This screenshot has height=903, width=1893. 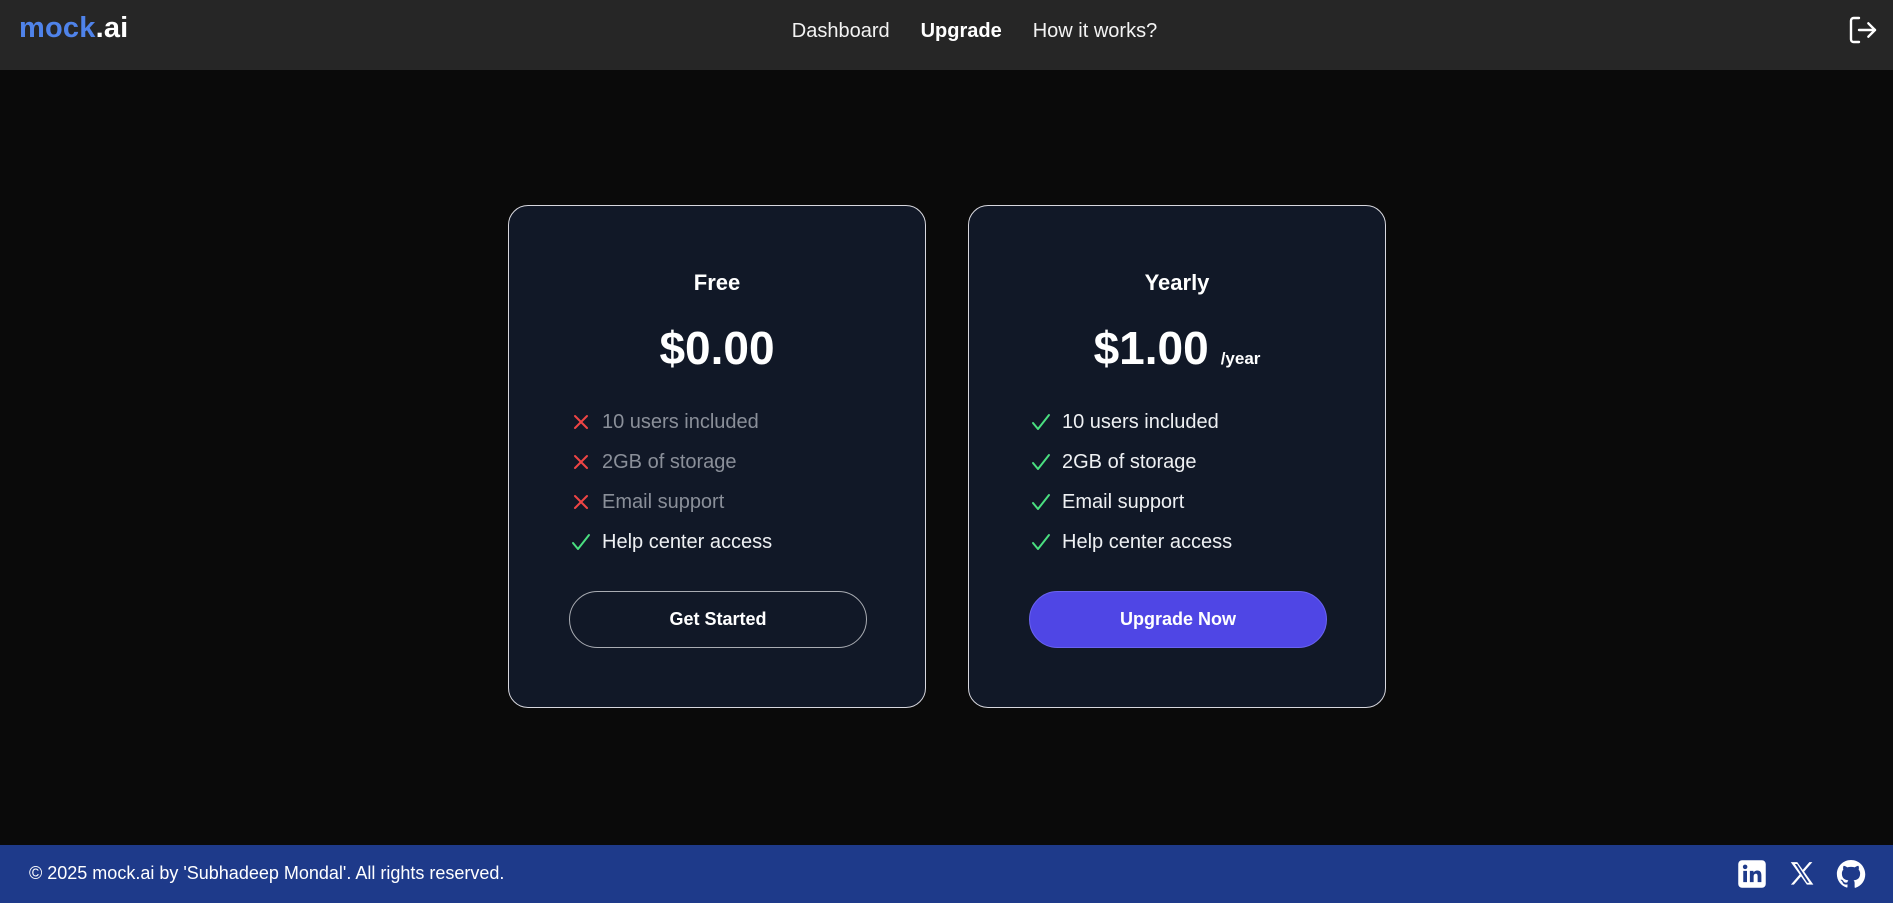 What do you see at coordinates (1752, 874) in the screenshot?
I see `linkedin-icon` at bounding box center [1752, 874].